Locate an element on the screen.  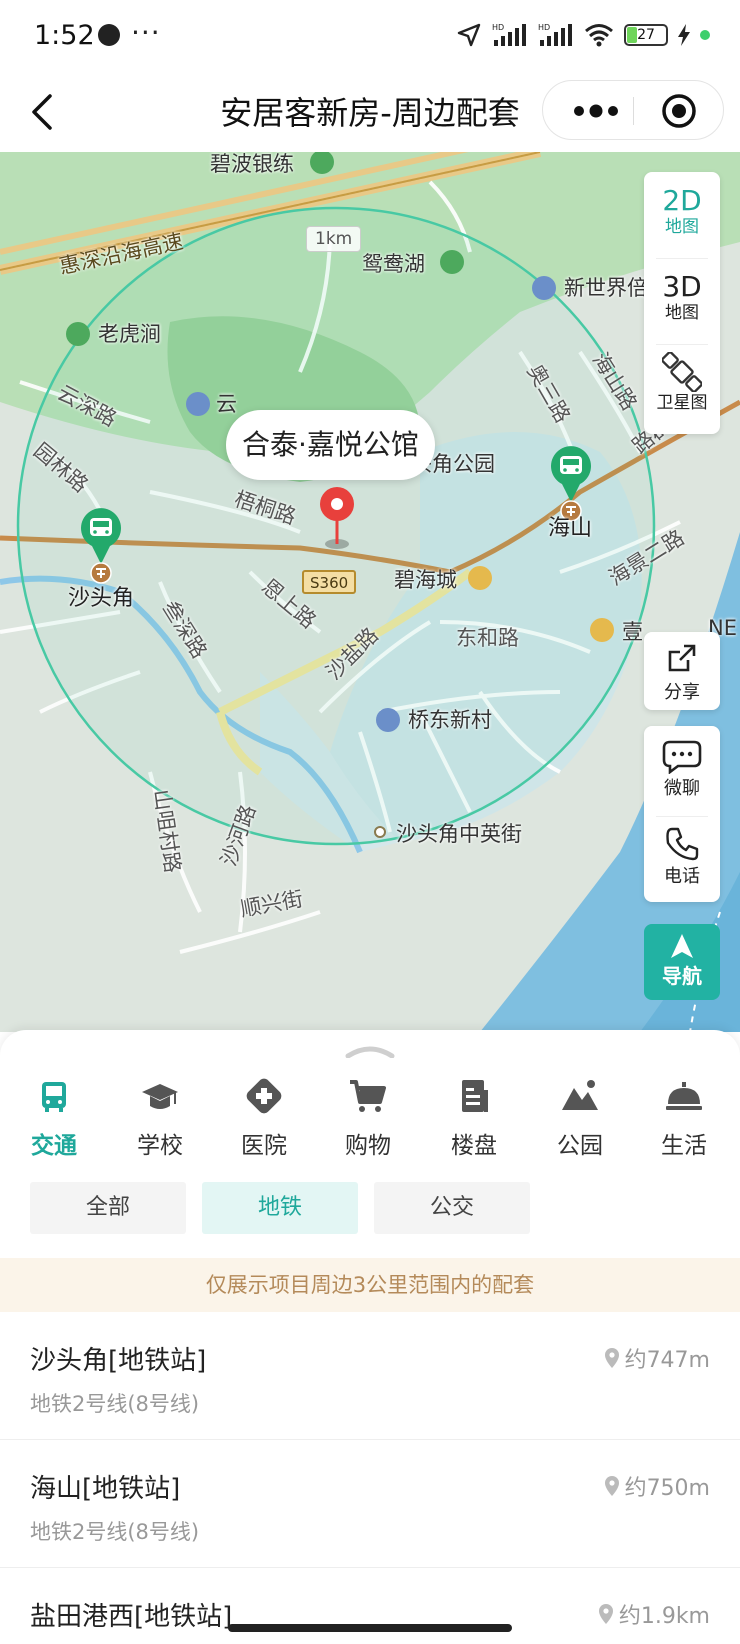
category-tabs: 交通 学校 医院 购物 楼盘 公园 生活 is located at coordinates (370, 1126).